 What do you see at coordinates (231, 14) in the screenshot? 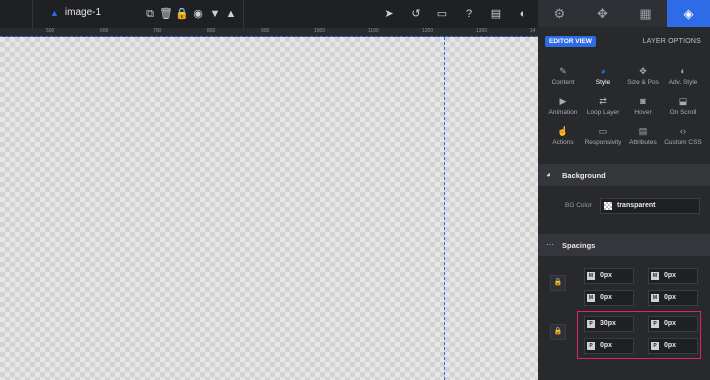
I see `chevron-up-icon: ▲` at bounding box center [231, 14].